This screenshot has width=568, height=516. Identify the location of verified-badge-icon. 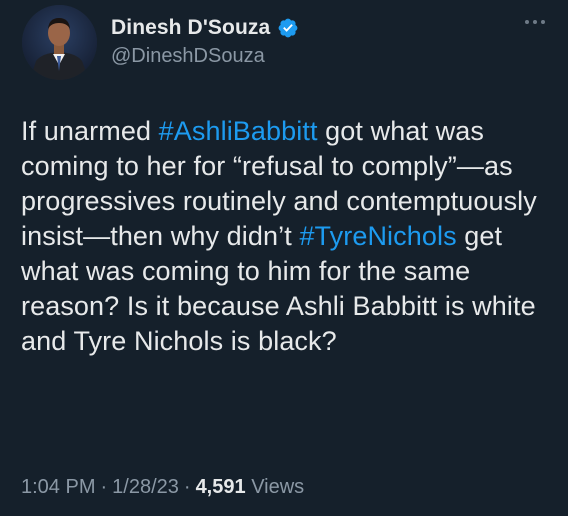
(288, 28).